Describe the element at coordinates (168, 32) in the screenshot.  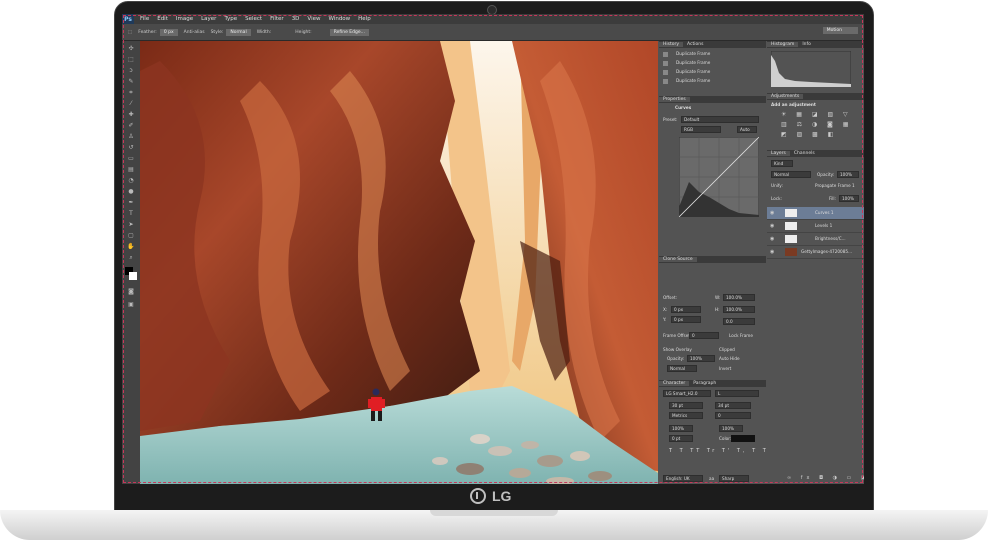
I see `feather-input: 0 px` at that location.